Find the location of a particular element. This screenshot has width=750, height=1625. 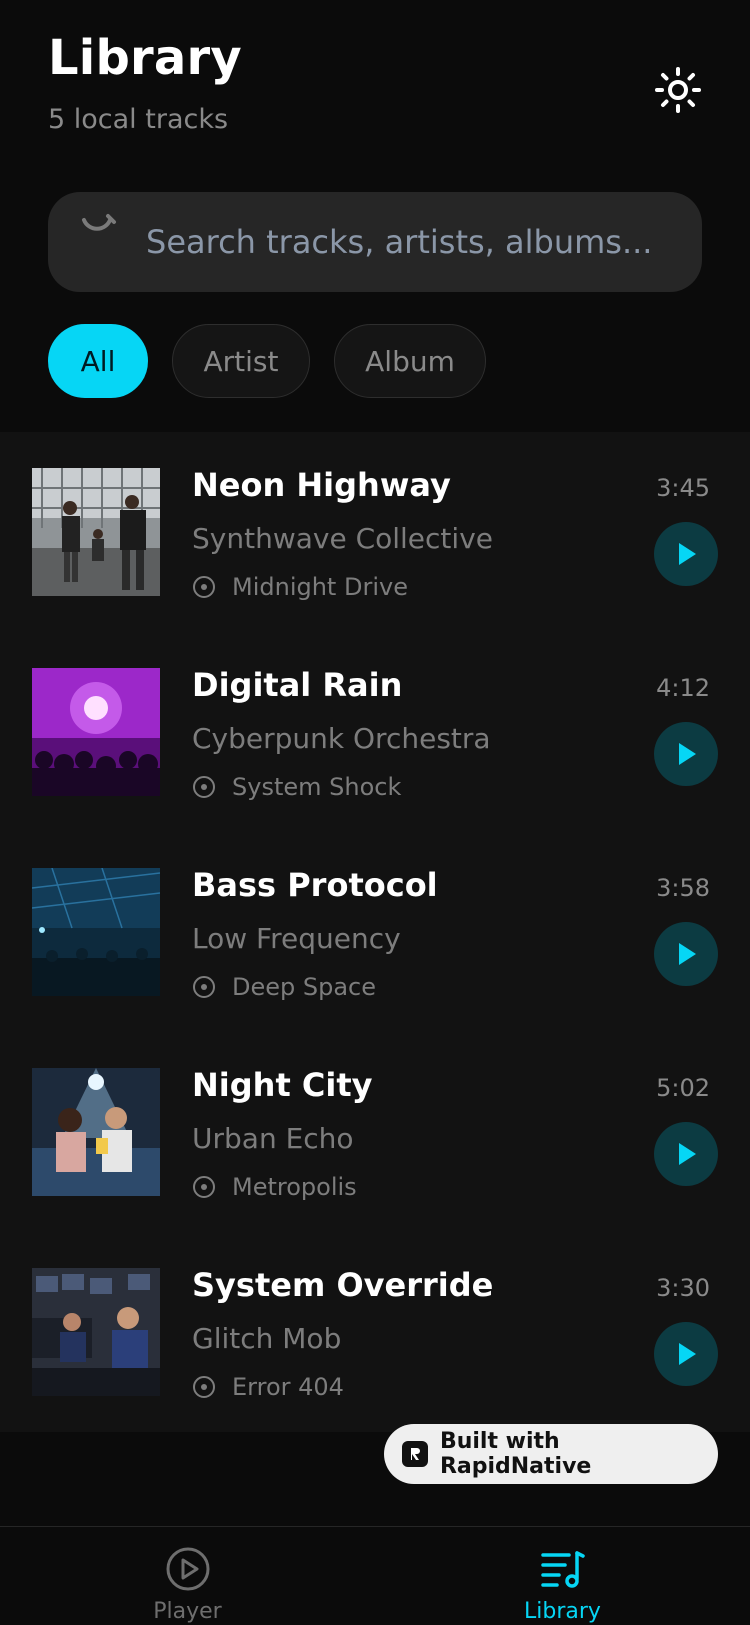

tab-label: Player is located at coordinates (187, 1611).